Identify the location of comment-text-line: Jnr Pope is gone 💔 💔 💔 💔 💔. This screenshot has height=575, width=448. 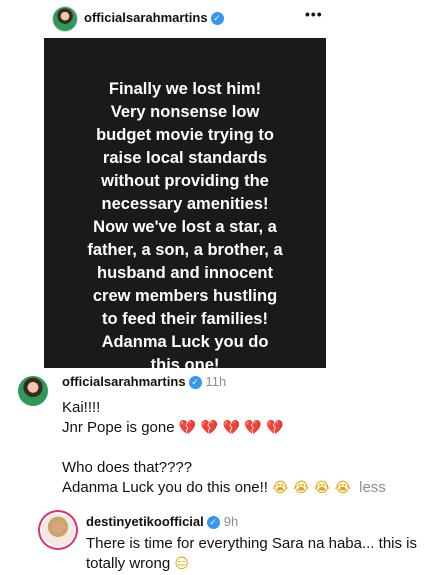
(173, 428).